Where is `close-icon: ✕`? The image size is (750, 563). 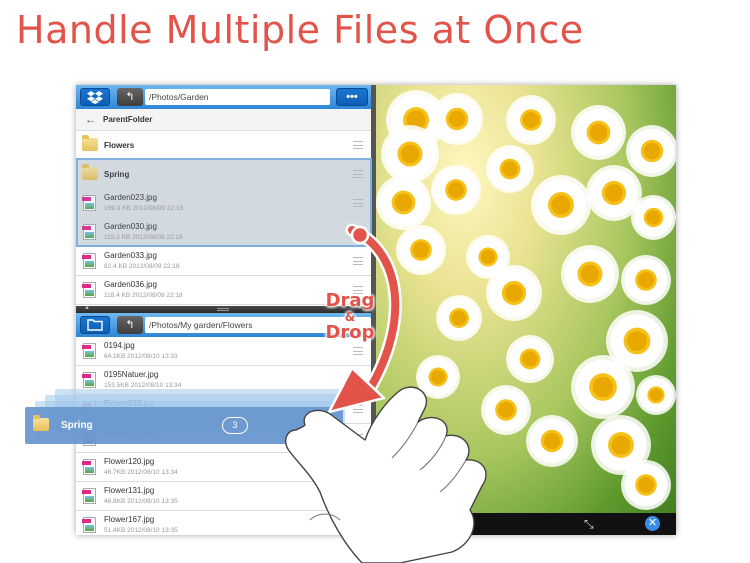 close-icon: ✕ is located at coordinates (652, 523).